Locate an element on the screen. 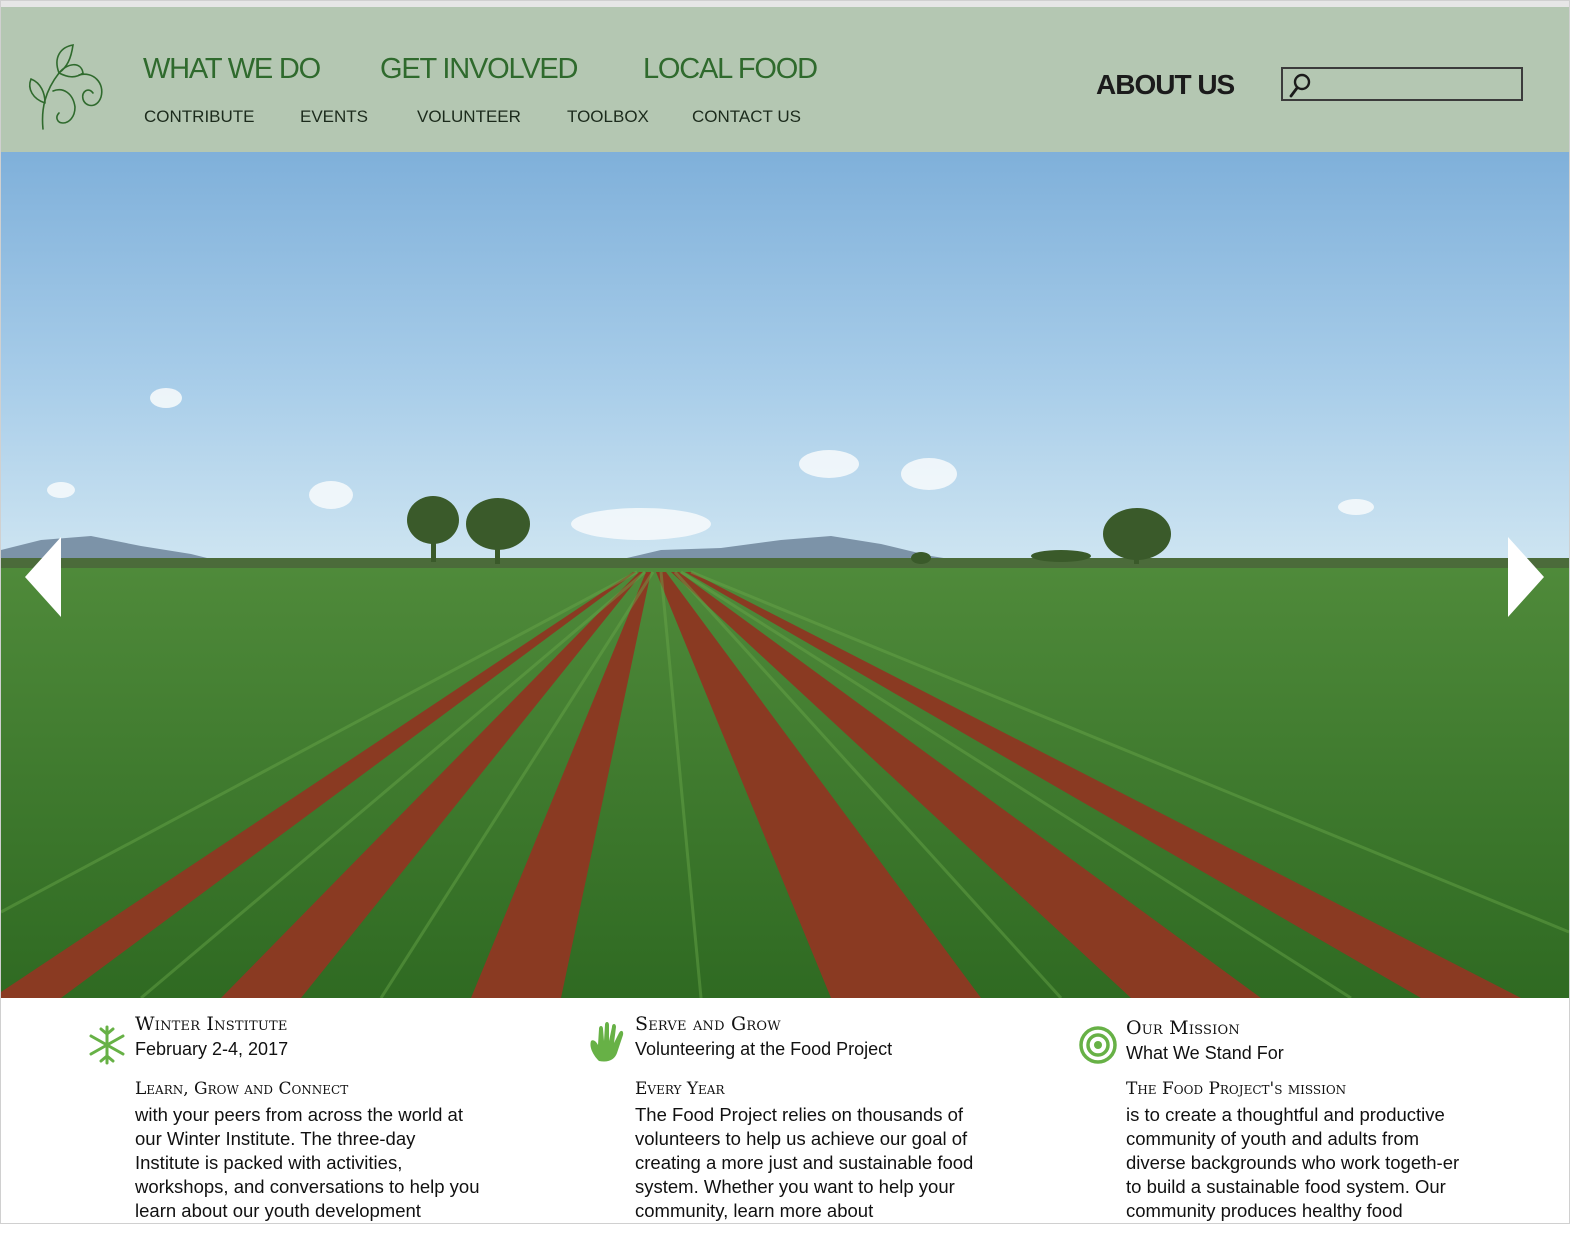 Image resolution: width=1590 pixels, height=1241 pixels. feature-subtitle: Volunteering at the Food Project is located at coordinates (764, 1049).